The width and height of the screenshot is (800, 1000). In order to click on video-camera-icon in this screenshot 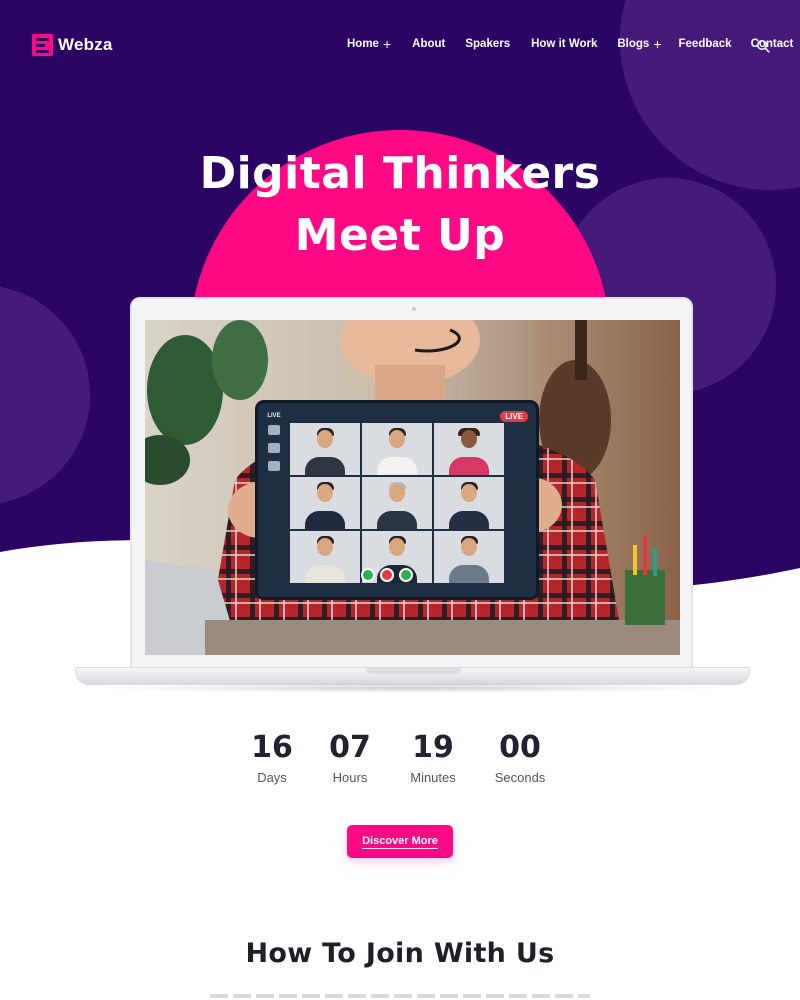, I will do `click(368, 575)`.